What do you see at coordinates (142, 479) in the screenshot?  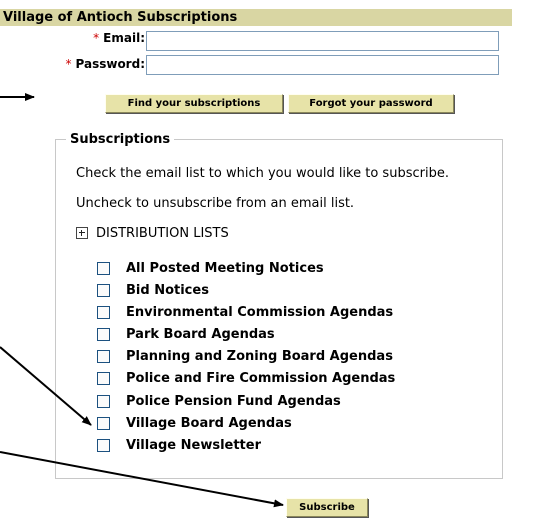 I see `arrow-to-subscribe-button` at bounding box center [142, 479].